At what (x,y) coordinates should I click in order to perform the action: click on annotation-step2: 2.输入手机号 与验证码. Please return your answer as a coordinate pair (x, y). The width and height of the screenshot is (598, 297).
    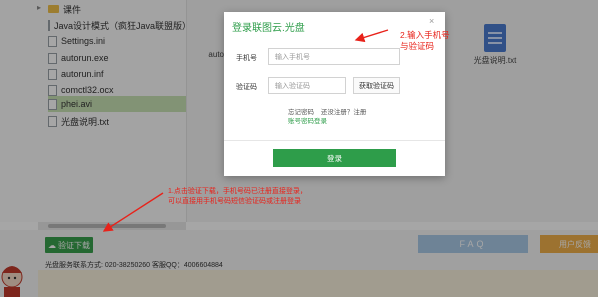
    Looking at the image, I should click on (425, 41).